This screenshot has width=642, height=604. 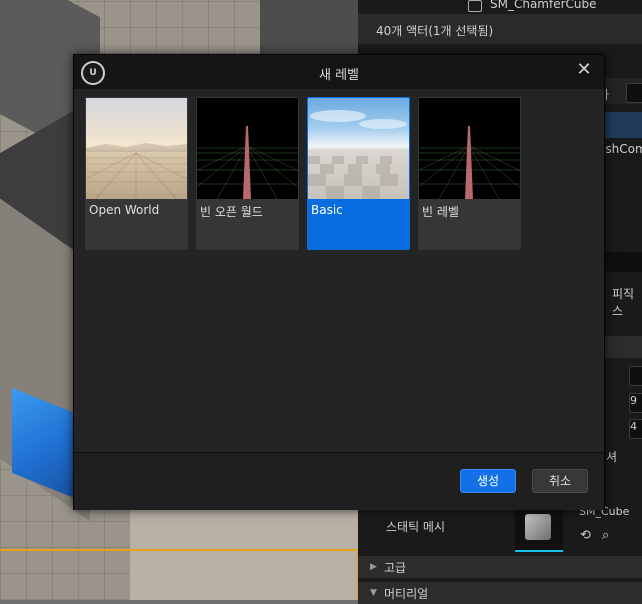 I want to click on open-world-thumbnail, so click(x=136, y=148).